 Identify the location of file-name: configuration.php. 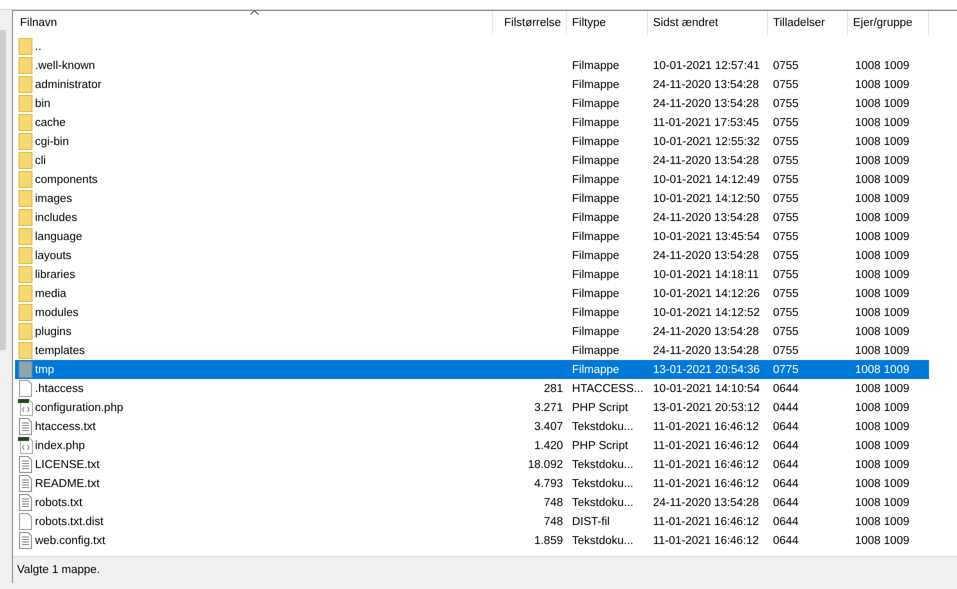
(79, 408).